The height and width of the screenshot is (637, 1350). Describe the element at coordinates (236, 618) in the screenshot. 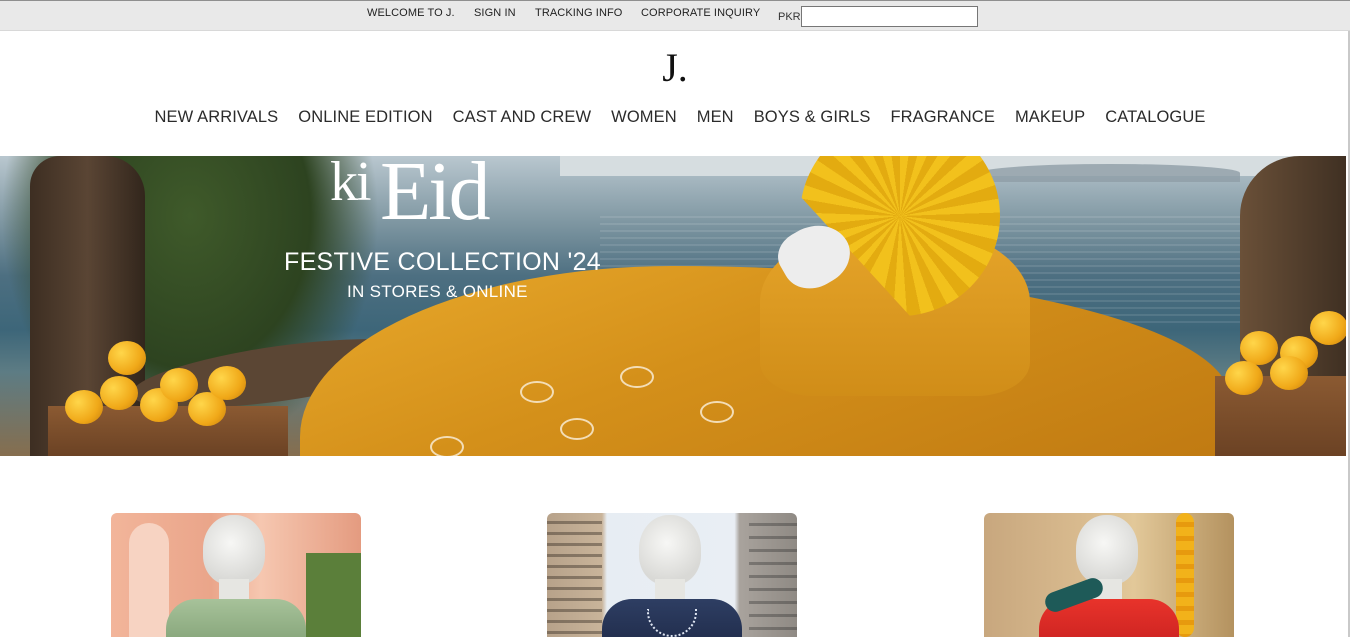

I see `product-garment` at that location.